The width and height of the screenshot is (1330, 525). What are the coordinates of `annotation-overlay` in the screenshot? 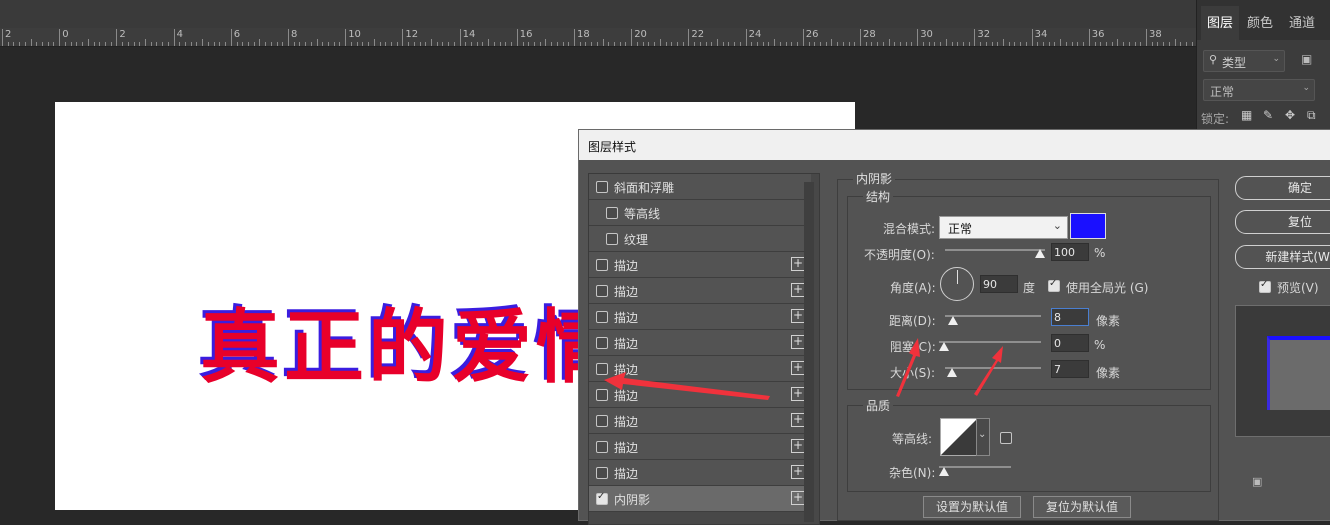 It's located at (803, 369).